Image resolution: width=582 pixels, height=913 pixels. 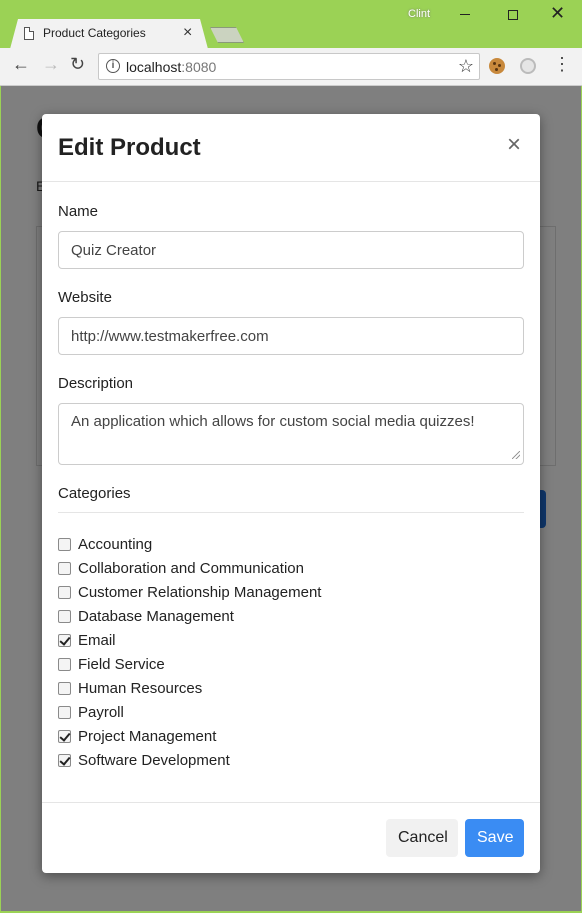 What do you see at coordinates (291, 24) in the screenshot?
I see `window-titlebar: Product Categories × Clint ✕` at bounding box center [291, 24].